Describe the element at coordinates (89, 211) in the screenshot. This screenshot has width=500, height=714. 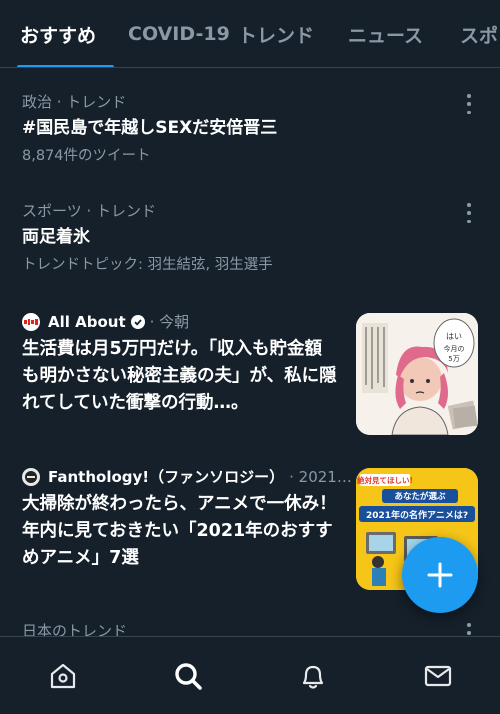
I see `trend-category: スポーツ · トレンド` at that location.